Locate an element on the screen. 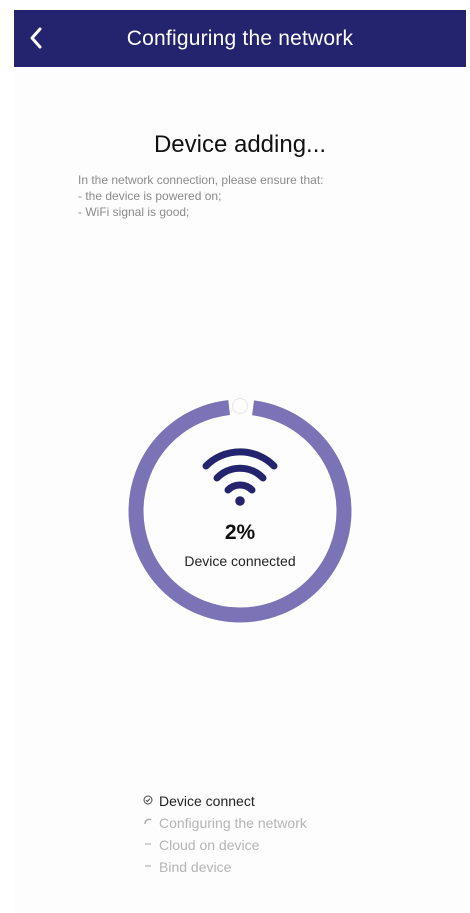 Image resolution: width=470 pixels, height=913 pixels. top-navigation-bar: Configuring the network is located at coordinates (240, 38).